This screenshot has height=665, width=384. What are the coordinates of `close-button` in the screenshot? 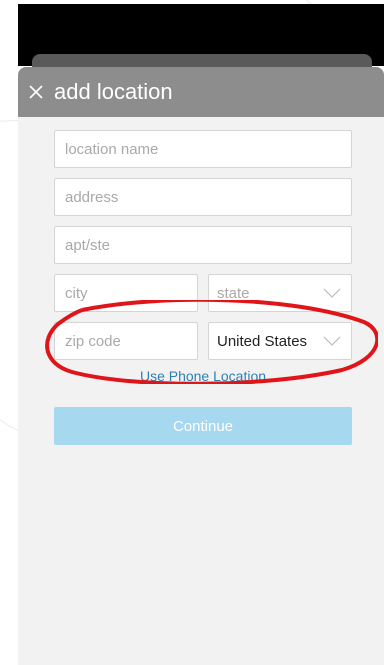 It's located at (36, 92).